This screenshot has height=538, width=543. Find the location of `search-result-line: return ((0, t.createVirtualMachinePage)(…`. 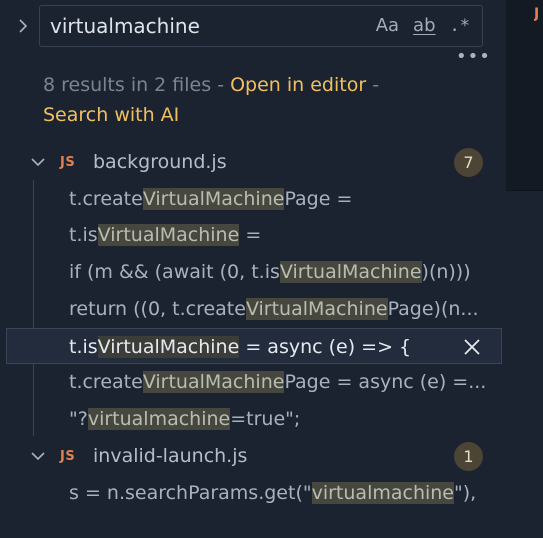

search-result-line: return ((0, t.createVirtualMachinePage)(… is located at coordinates (253, 309).